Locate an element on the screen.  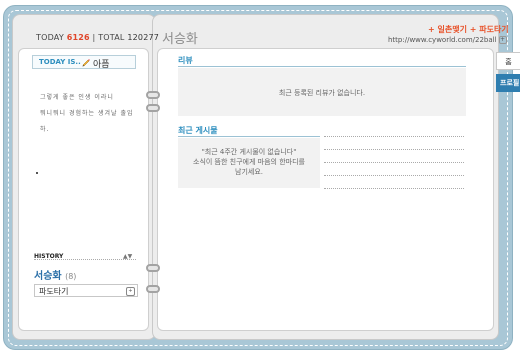
url-text: http://www.cyworld.com/22ball is located at coordinates (442, 40).